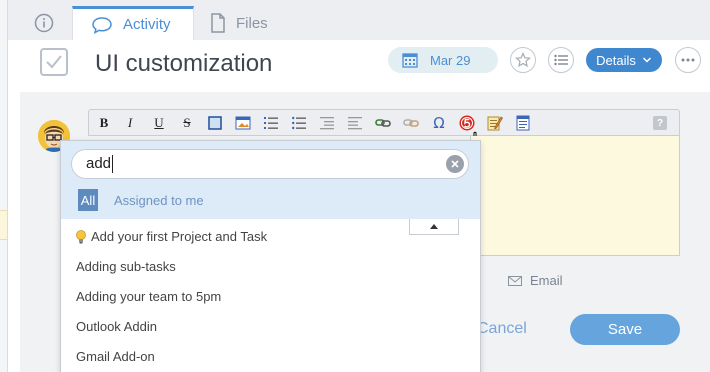  I want to click on chevron-up-icon, so click(434, 226).